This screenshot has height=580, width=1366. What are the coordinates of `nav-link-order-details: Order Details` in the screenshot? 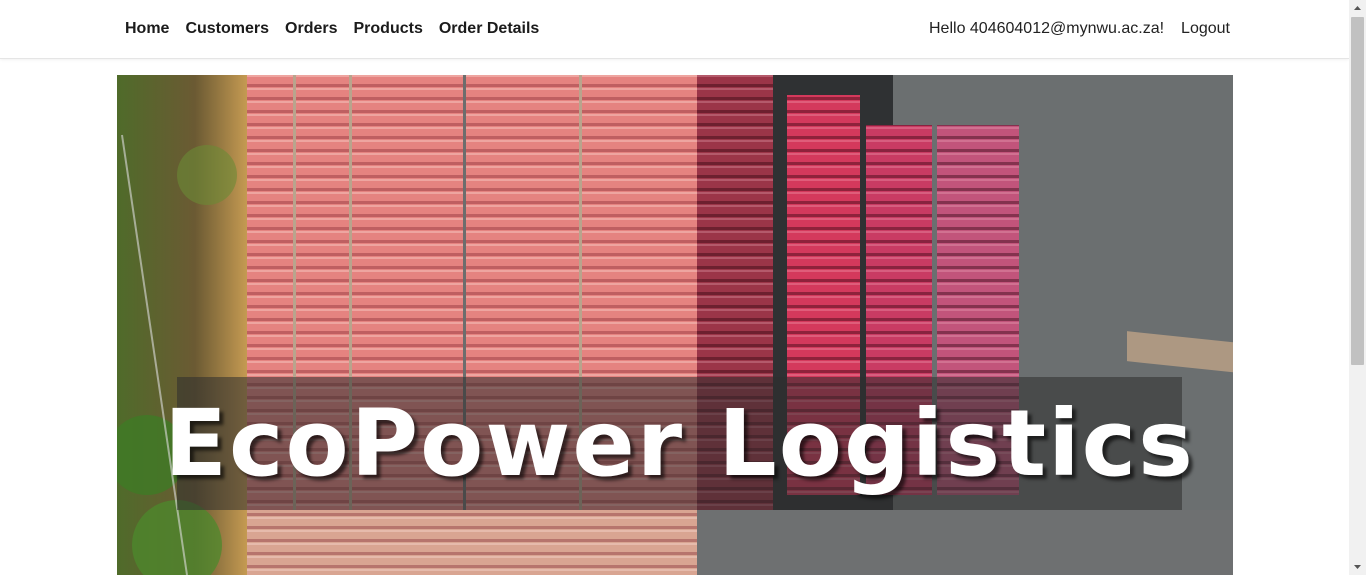 It's located at (489, 29).